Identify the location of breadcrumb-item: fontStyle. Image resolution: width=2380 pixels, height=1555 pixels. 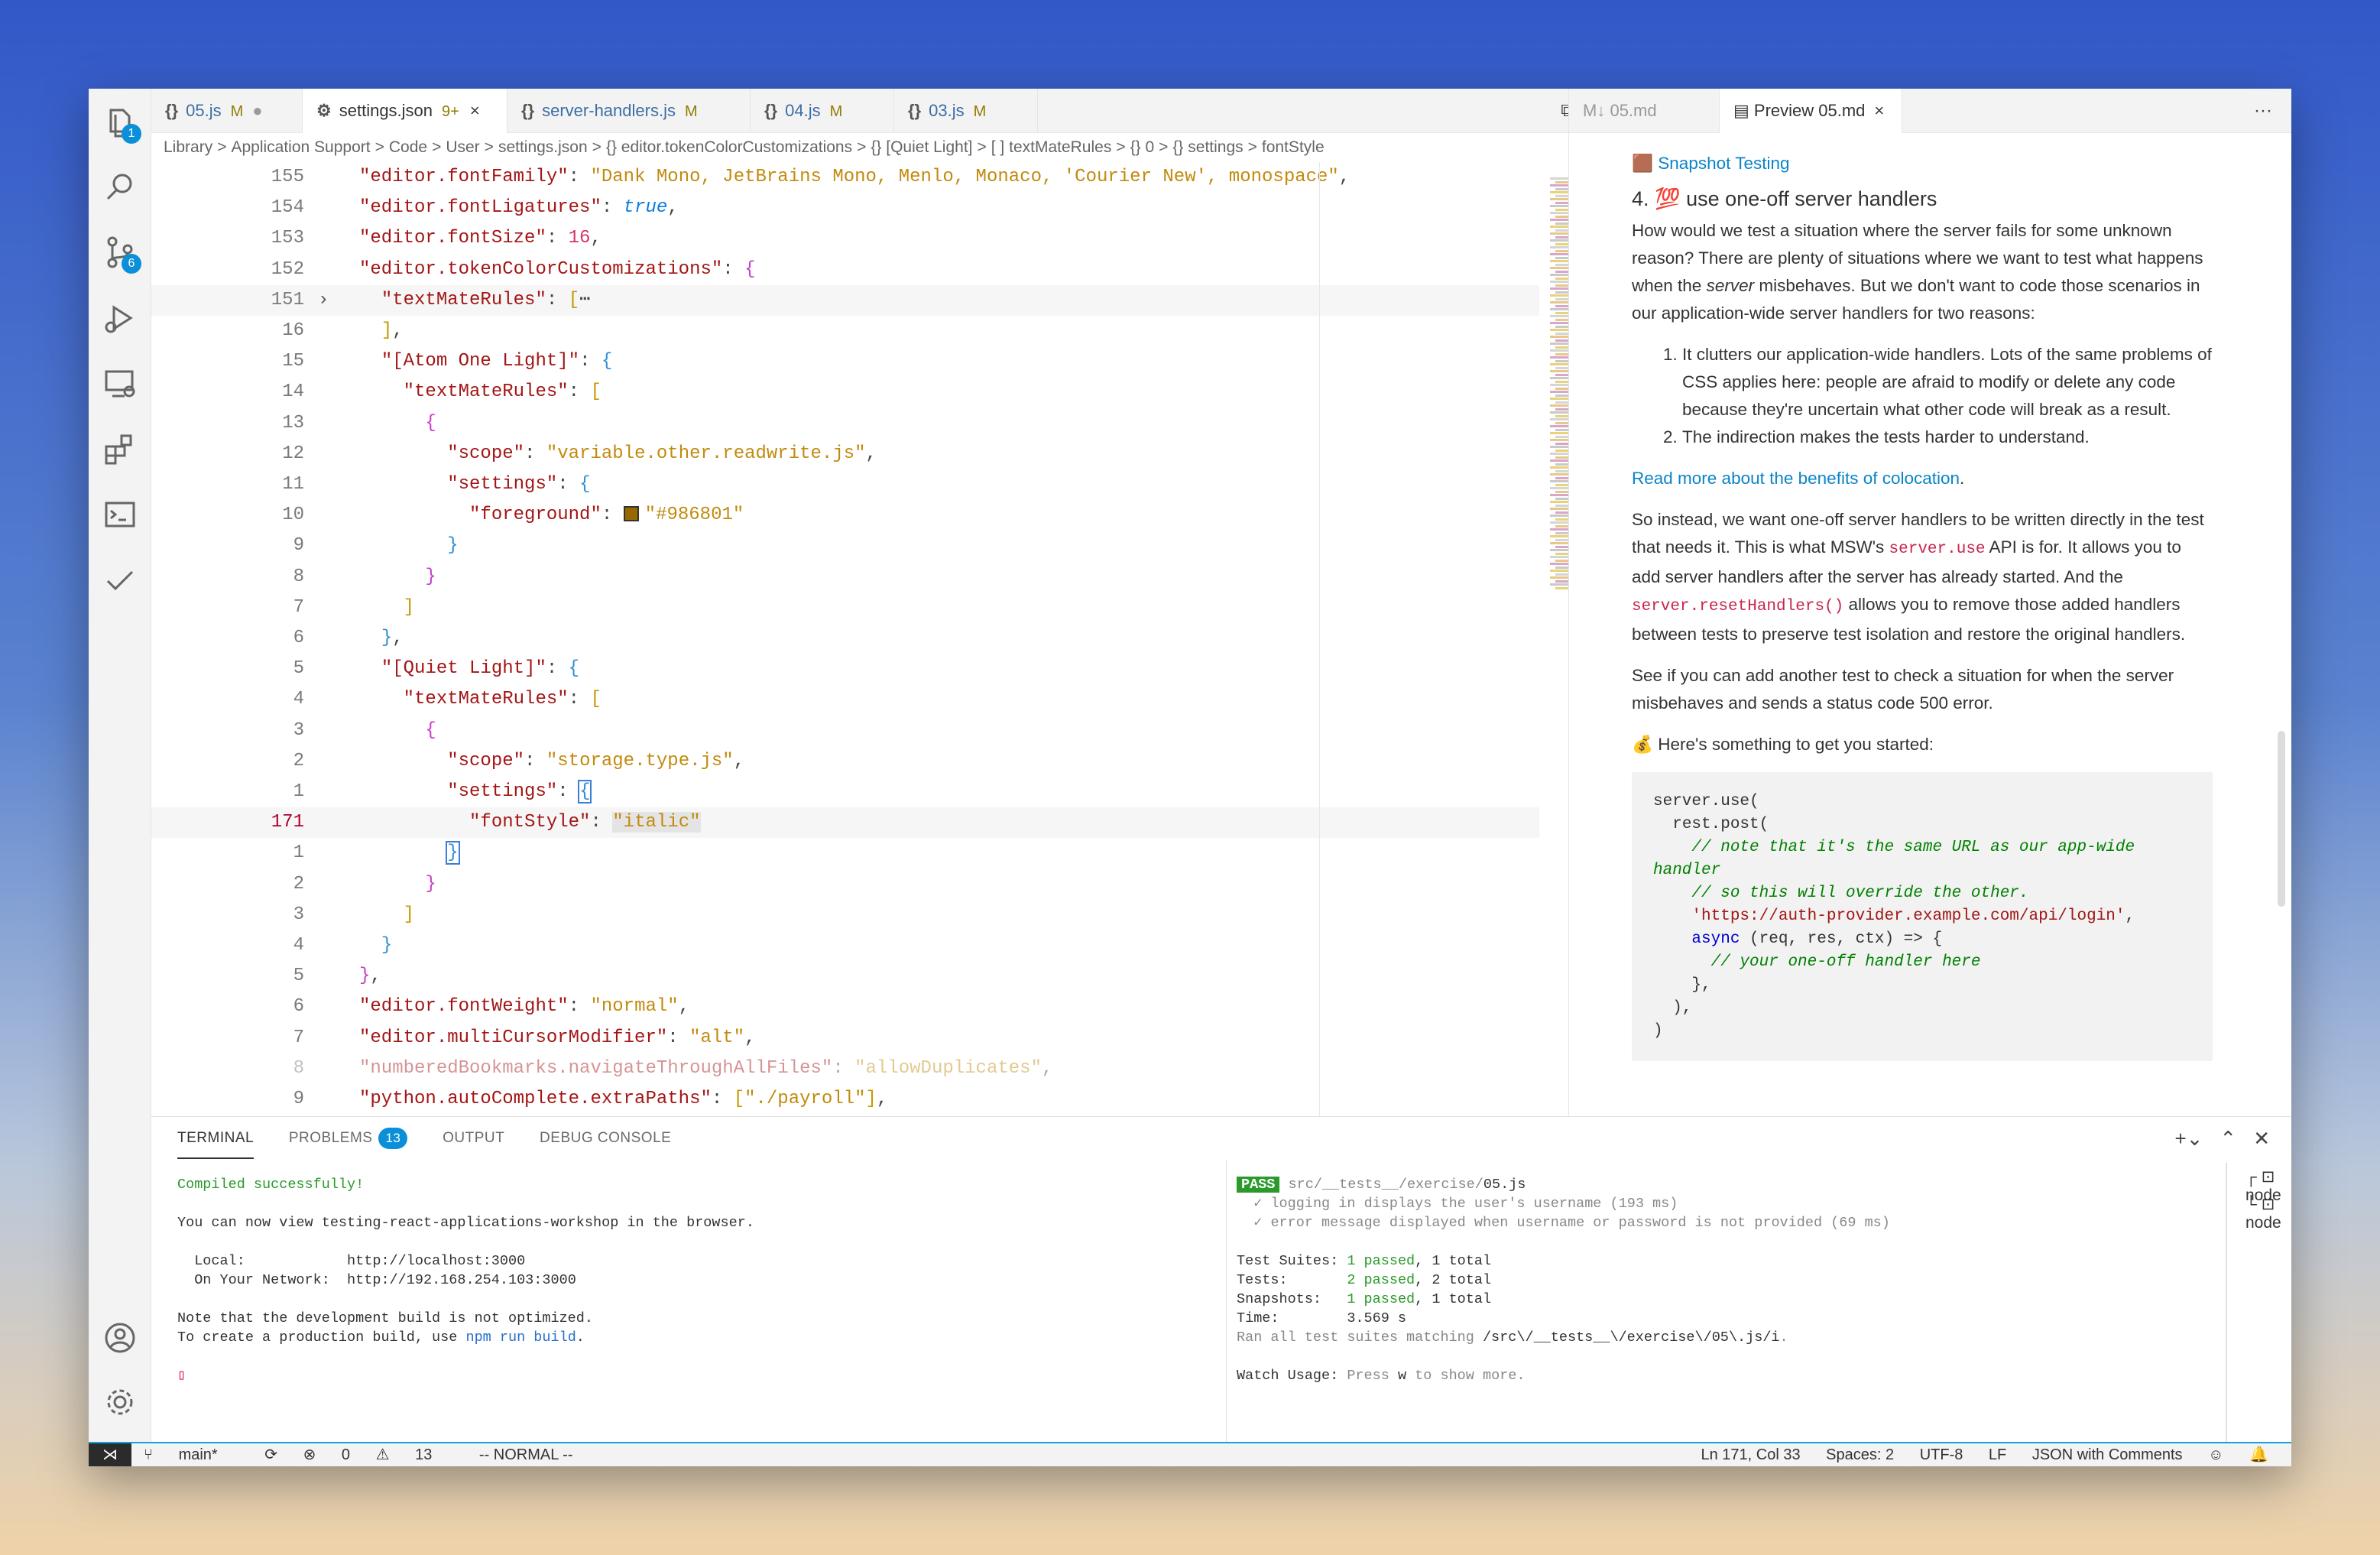
(1293, 147).